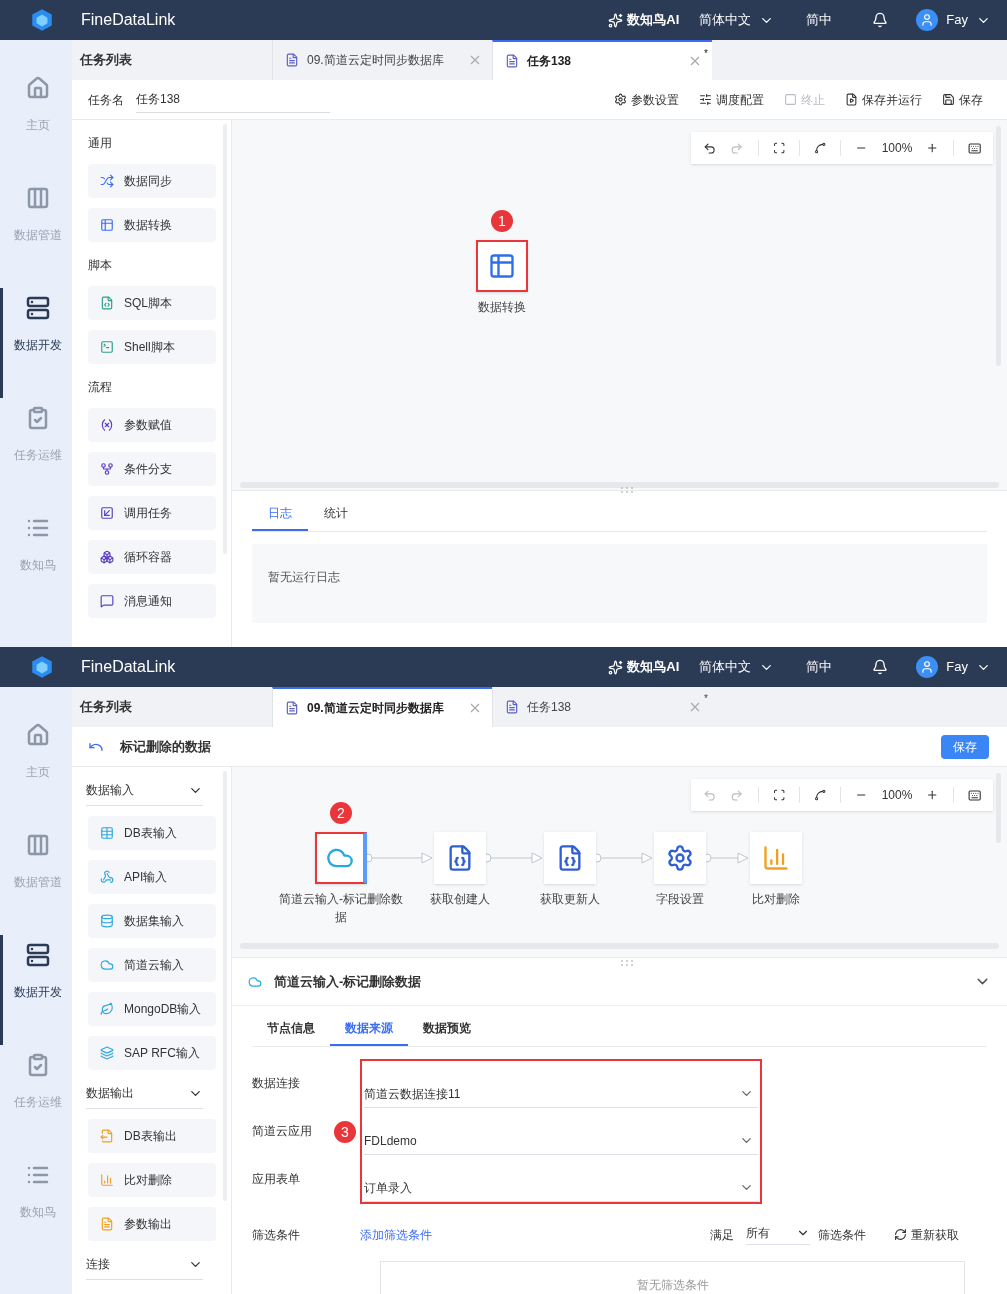  I want to click on callout-badge: 2, so click(341, 813).